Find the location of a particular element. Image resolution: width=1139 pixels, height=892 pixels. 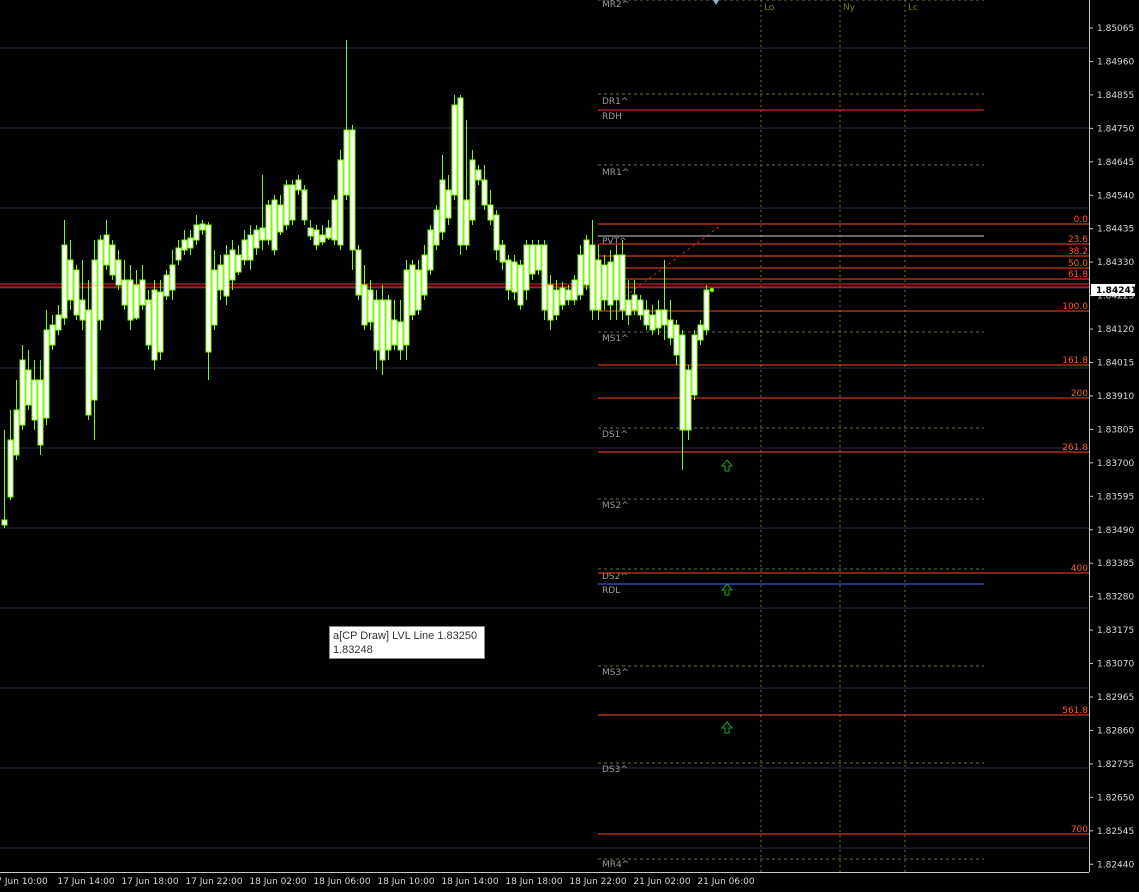

fib-label: 50.0 is located at coordinates (1078, 264).